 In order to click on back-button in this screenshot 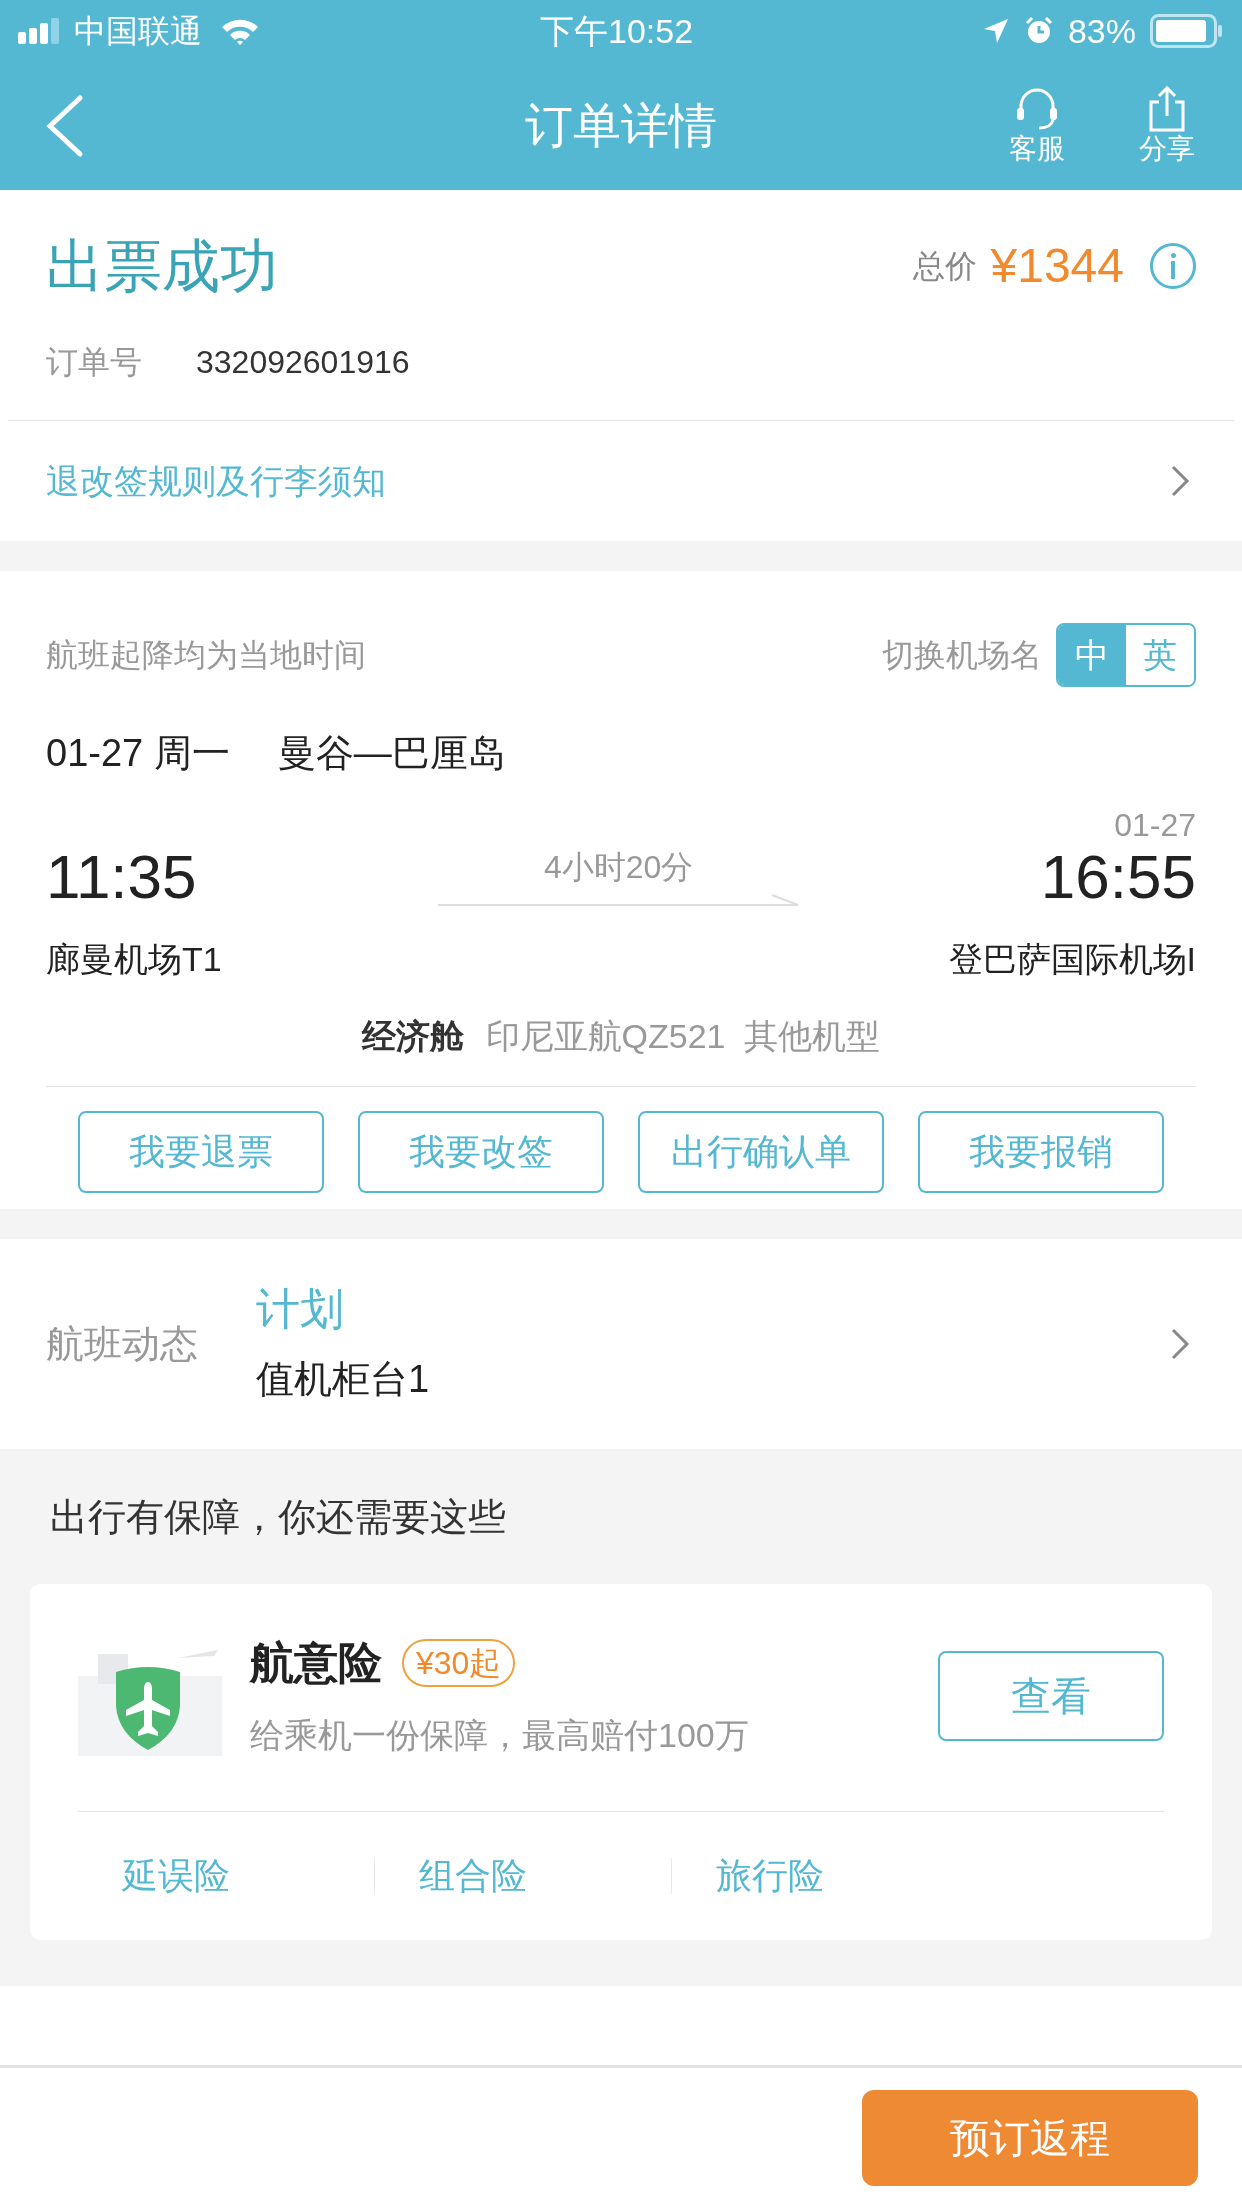, I will do `click(64, 126)`.